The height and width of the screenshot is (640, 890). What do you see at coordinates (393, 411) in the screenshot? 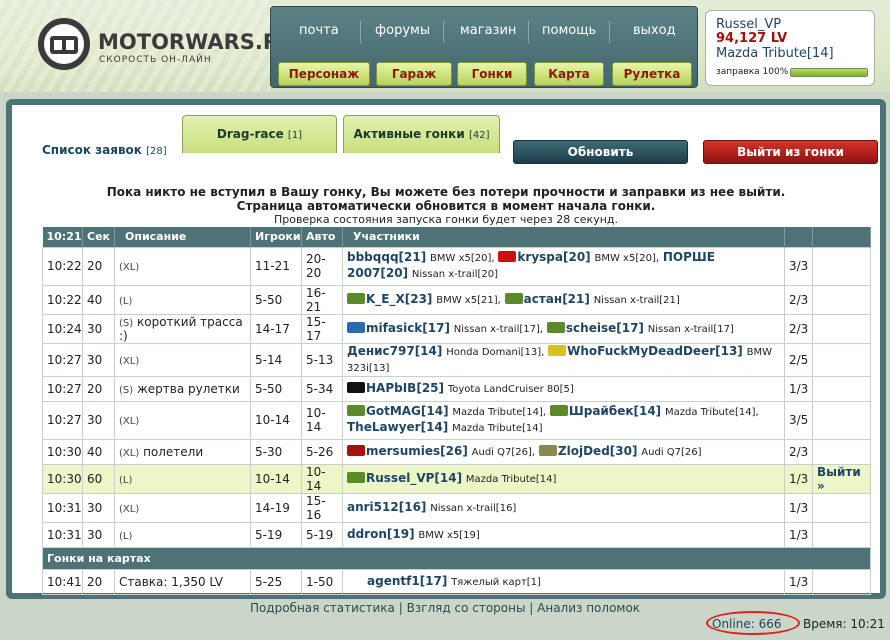
I see `participant-name: GotMAG` at bounding box center [393, 411].